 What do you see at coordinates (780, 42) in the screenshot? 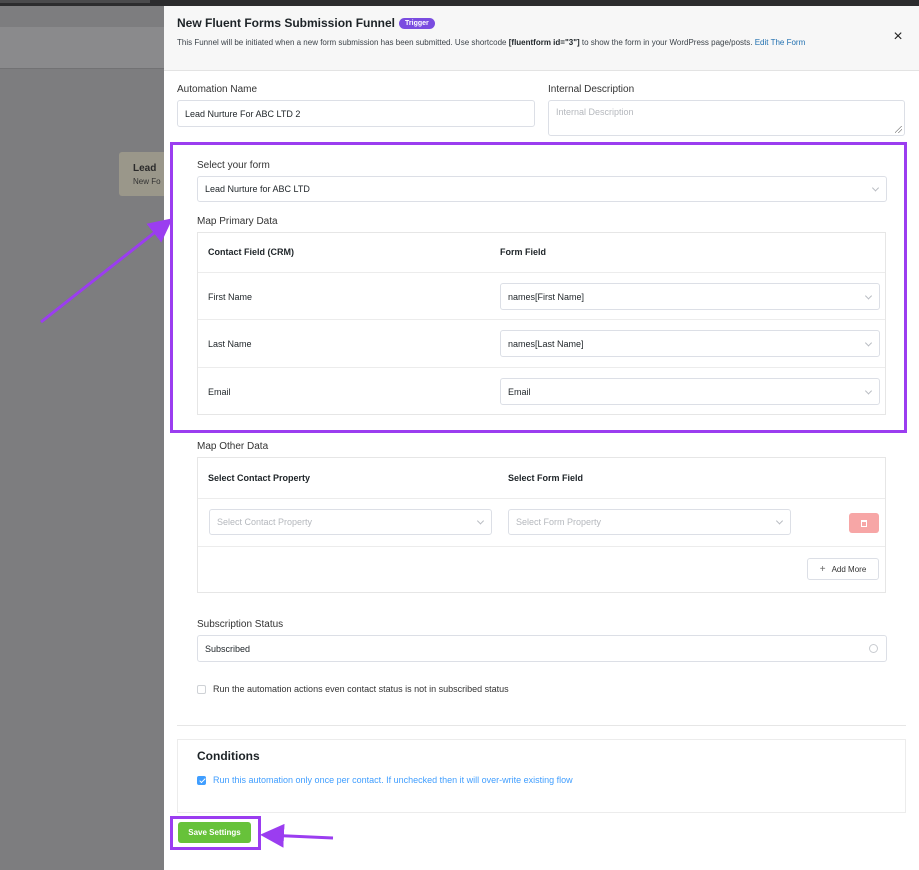
I see `edit-form-link: Edit The Form` at bounding box center [780, 42].